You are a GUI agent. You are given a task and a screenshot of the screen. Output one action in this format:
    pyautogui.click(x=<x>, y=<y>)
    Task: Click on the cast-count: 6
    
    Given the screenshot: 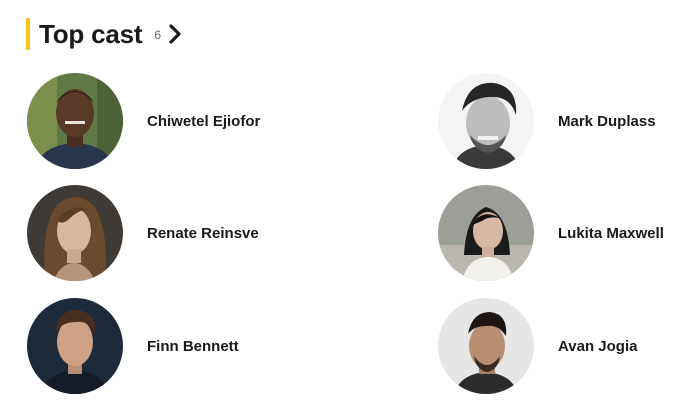 What is the action you would take?
    pyautogui.click(x=158, y=35)
    